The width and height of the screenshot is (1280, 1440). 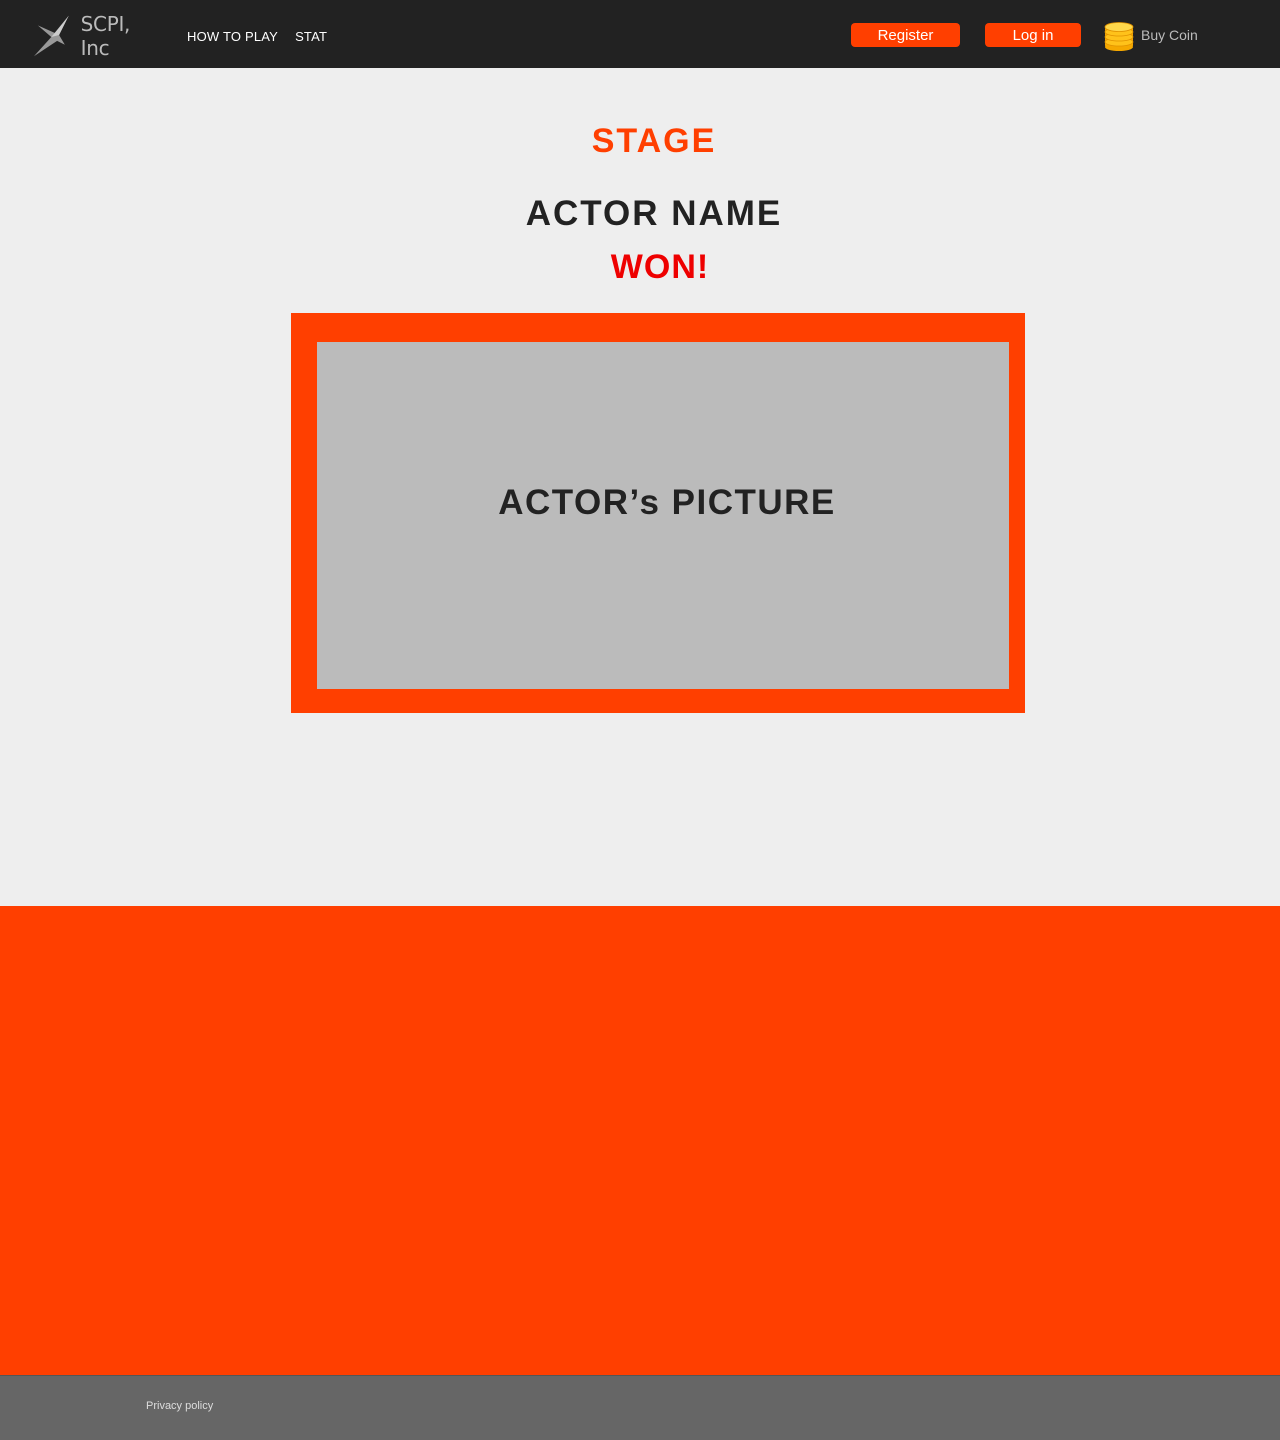 What do you see at coordinates (232, 36) in the screenshot?
I see `nav-how-to-play: HOW TO PLAY` at bounding box center [232, 36].